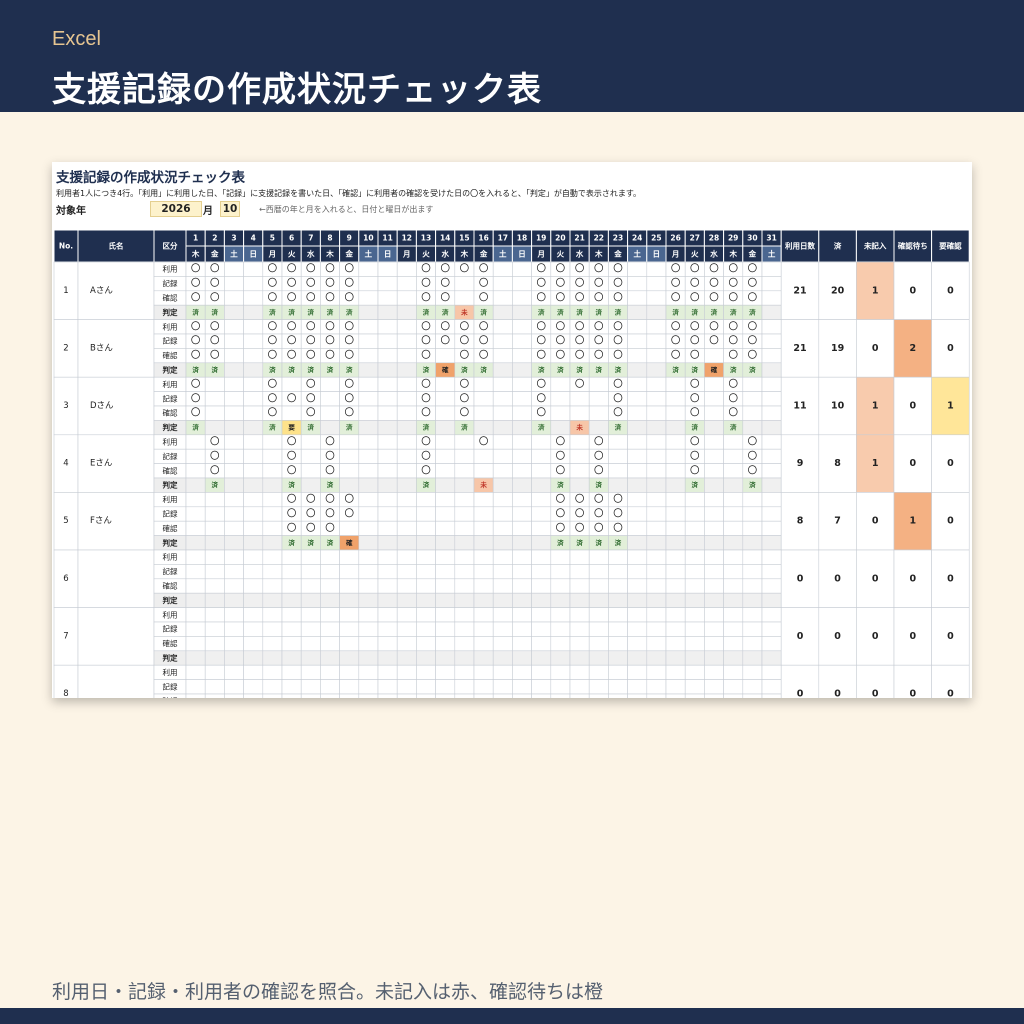  What do you see at coordinates (875, 463) in the screenshot?
I see `summary-value: 1` at bounding box center [875, 463].